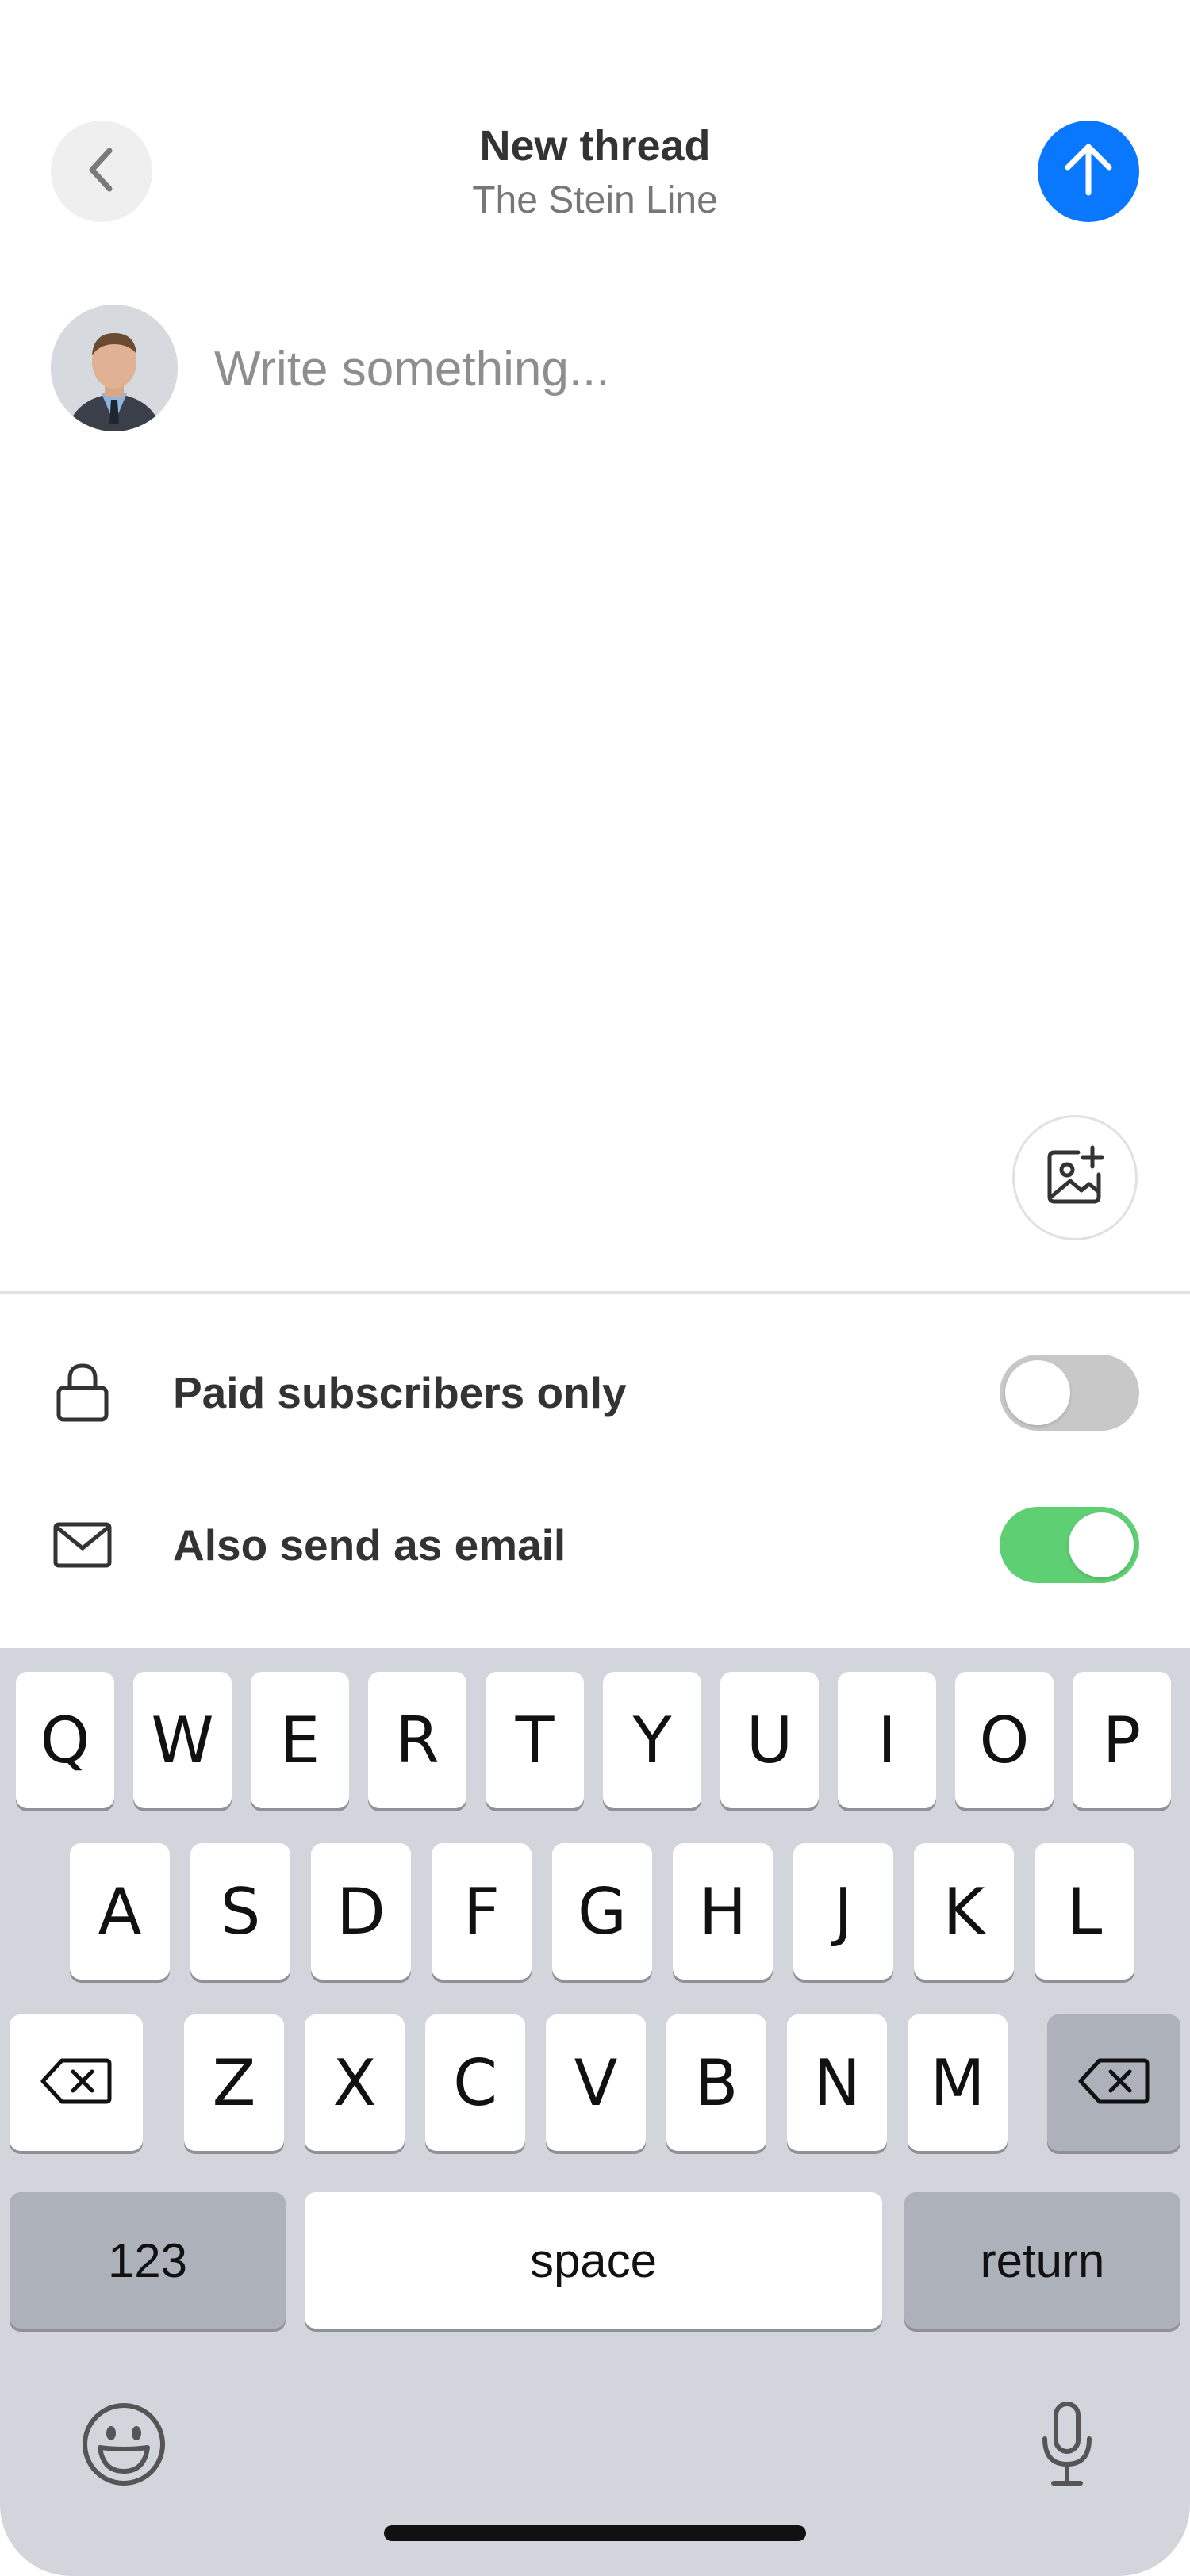 This screenshot has height=2576, width=1190. Describe the element at coordinates (596, 2082) in the screenshot. I see `key-v: V` at that location.